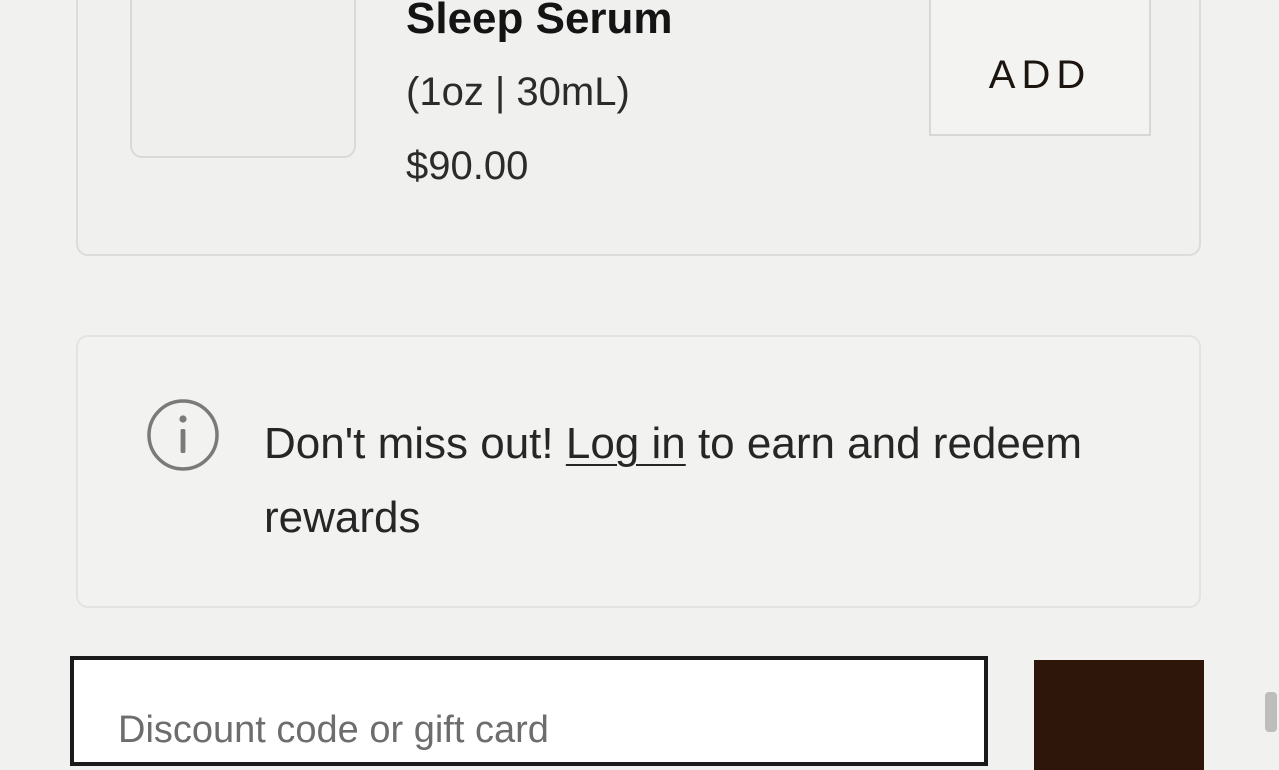  I want to click on apply-discount-button, so click(1119, 715).